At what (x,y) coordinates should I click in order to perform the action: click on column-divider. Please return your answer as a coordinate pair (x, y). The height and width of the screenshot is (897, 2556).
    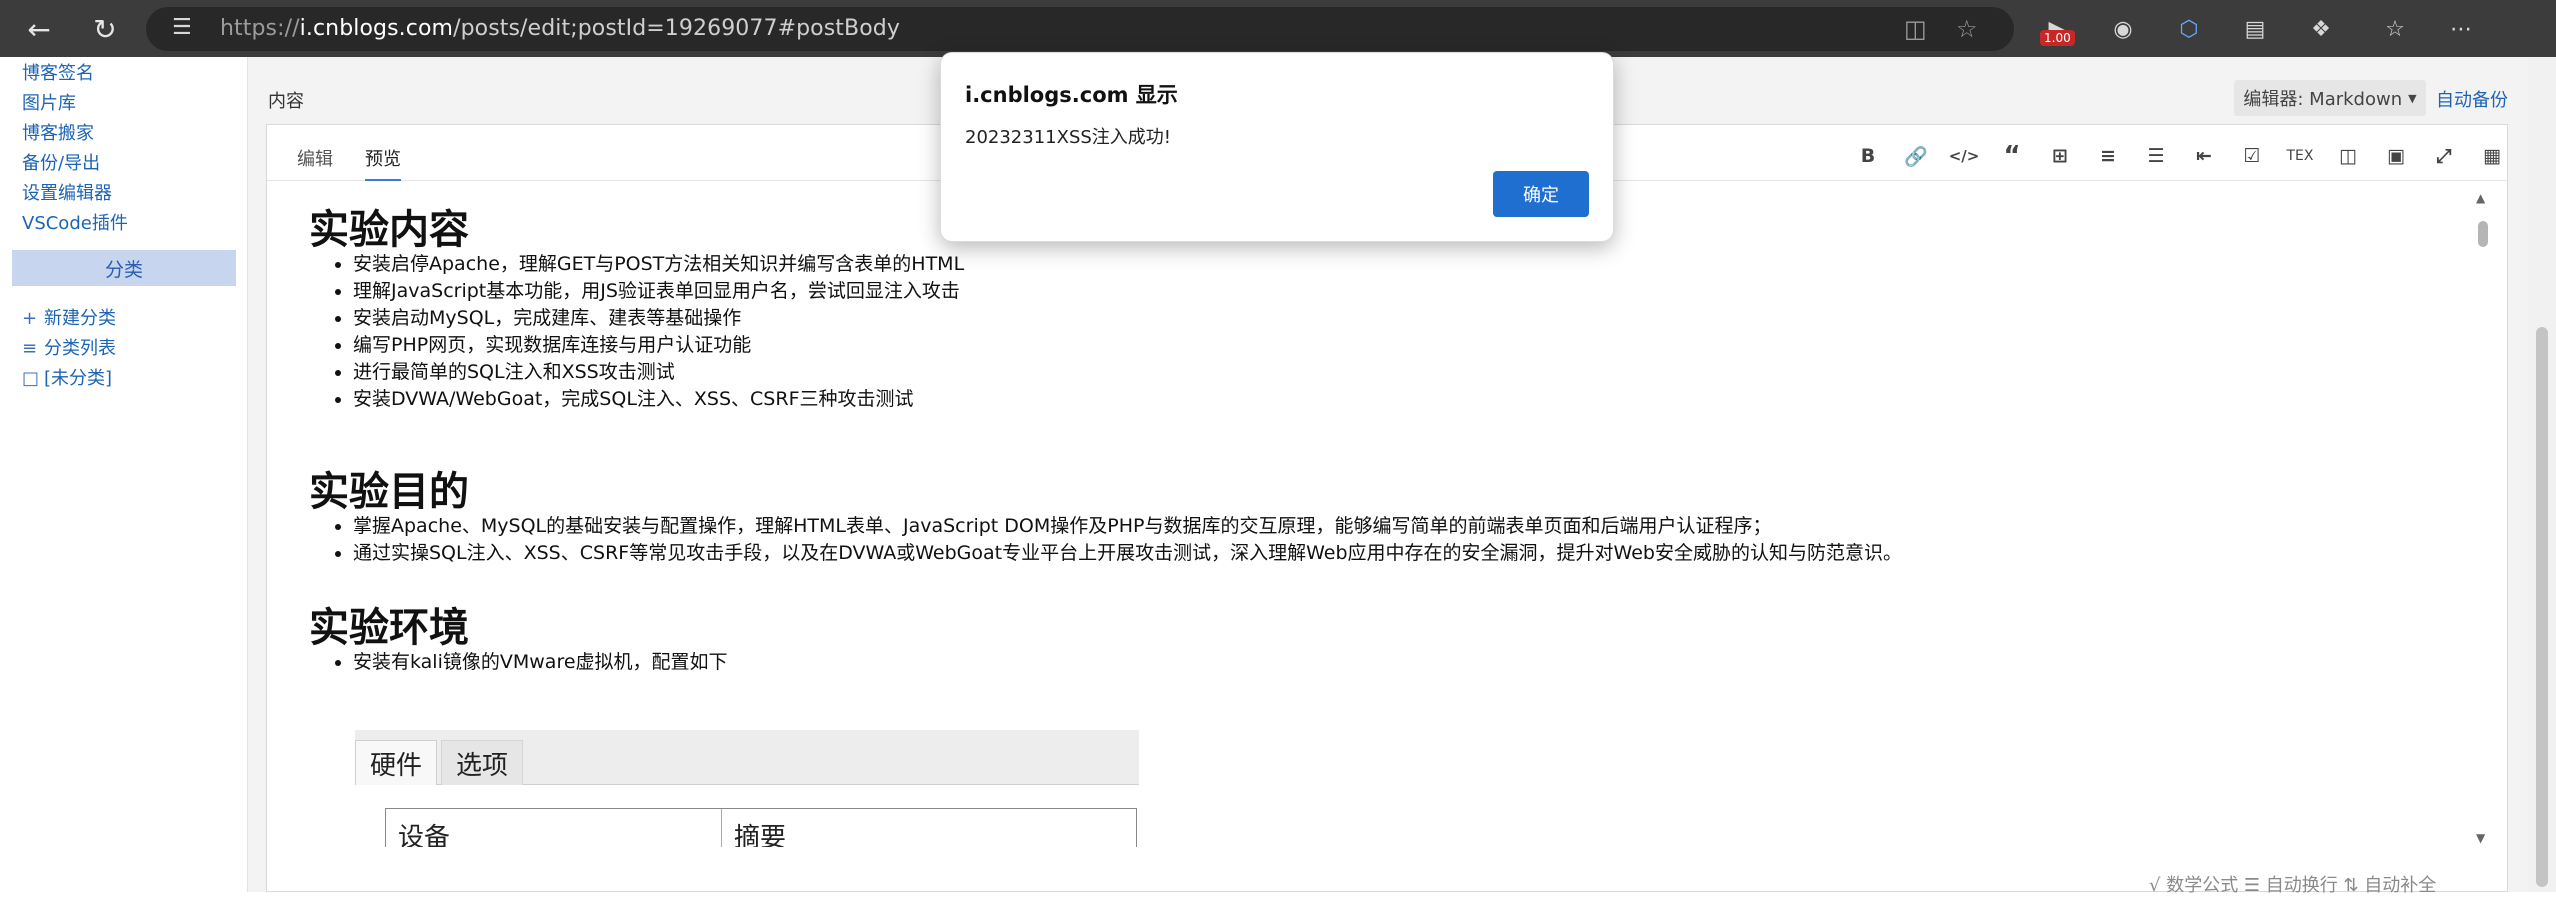
    Looking at the image, I should click on (721, 828).